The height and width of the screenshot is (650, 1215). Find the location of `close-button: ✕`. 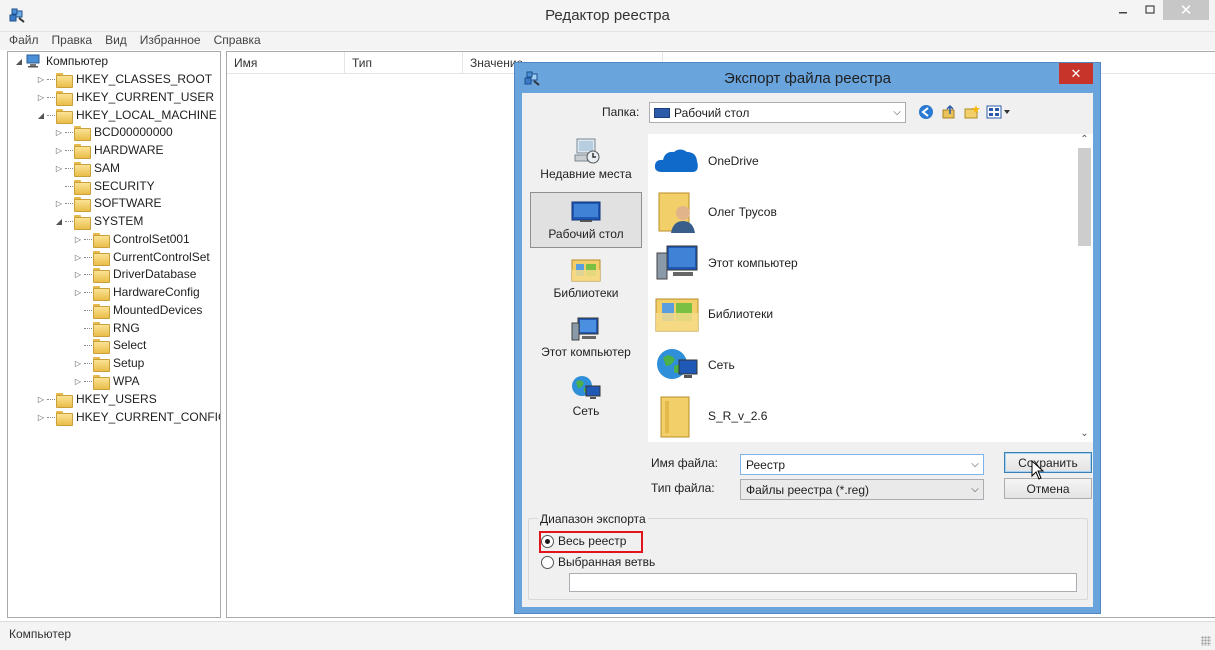

close-button: ✕ is located at coordinates (1186, 10).